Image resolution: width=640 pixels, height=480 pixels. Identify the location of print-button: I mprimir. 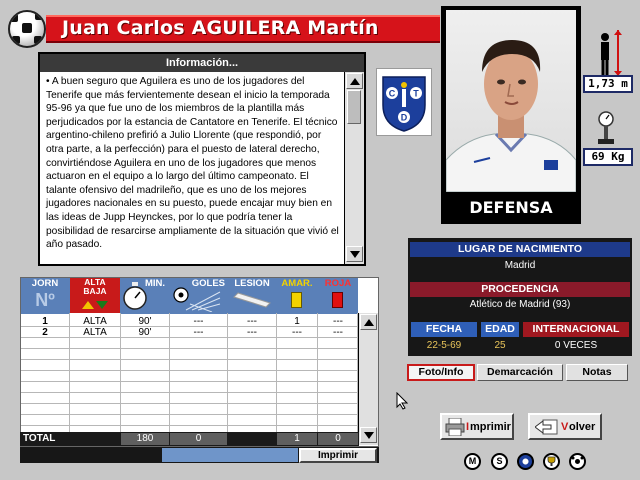
(477, 426).